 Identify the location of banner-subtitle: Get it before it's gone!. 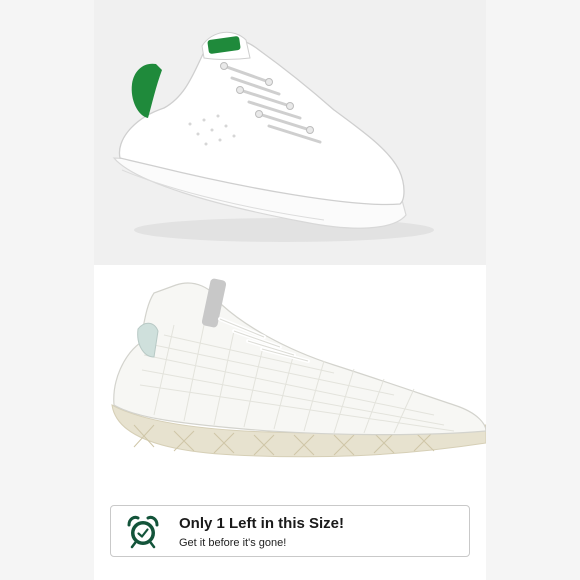
(233, 543).